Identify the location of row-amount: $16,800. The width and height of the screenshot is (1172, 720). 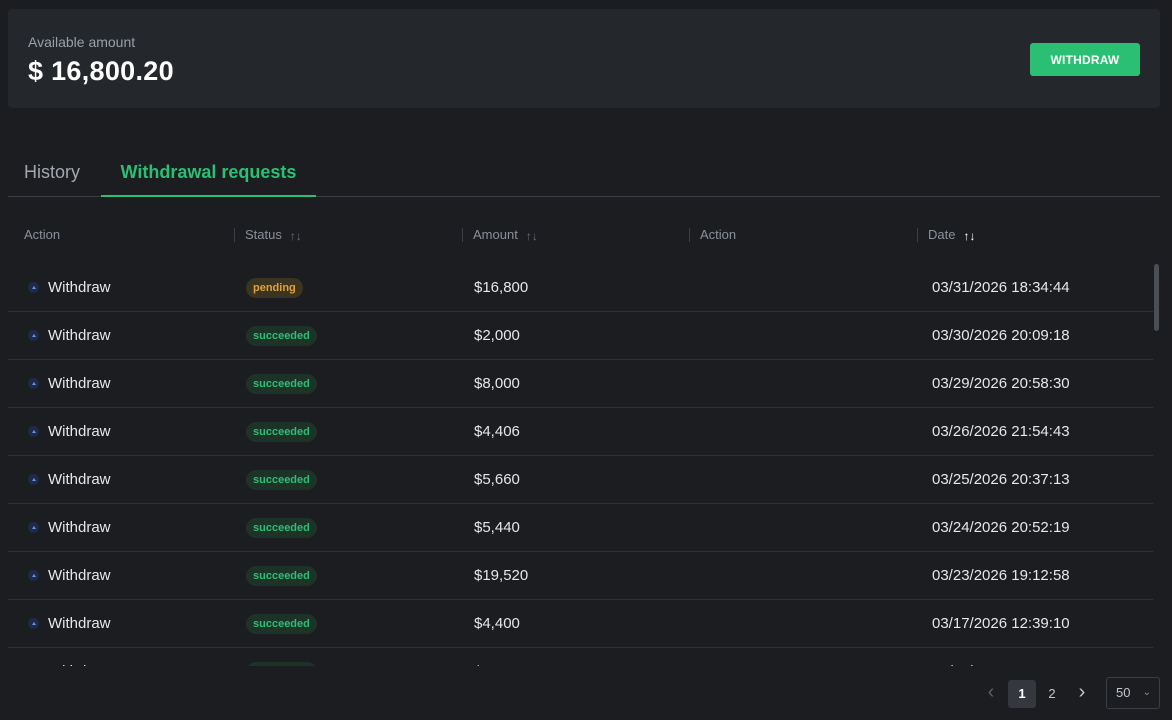
(501, 287).